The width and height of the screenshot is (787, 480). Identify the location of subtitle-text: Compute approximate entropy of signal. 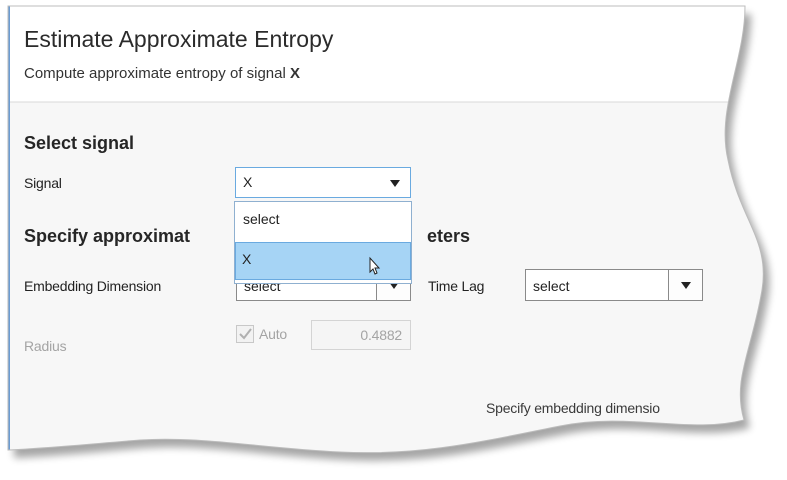
(155, 73).